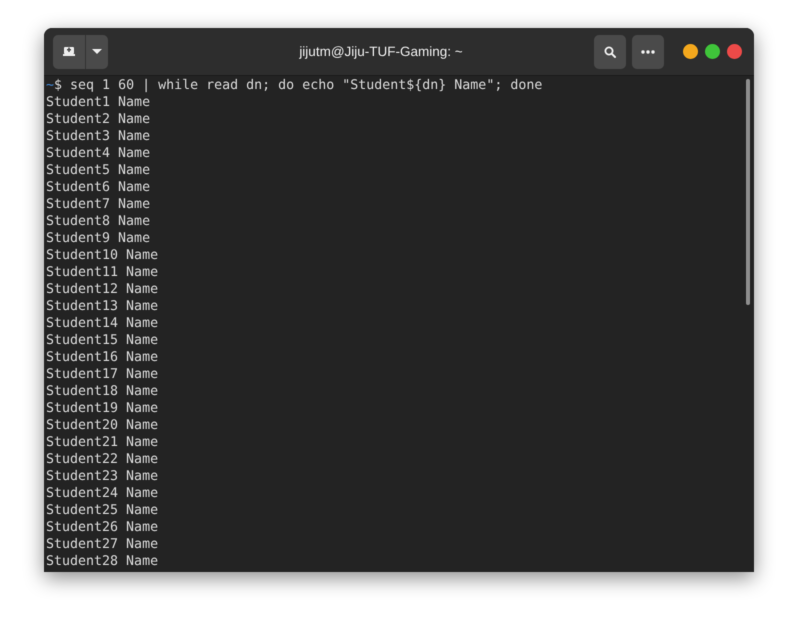 This screenshot has height=632, width=798. What do you see at coordinates (103, 476) in the screenshot?
I see `output-line: Student23 Name` at bounding box center [103, 476].